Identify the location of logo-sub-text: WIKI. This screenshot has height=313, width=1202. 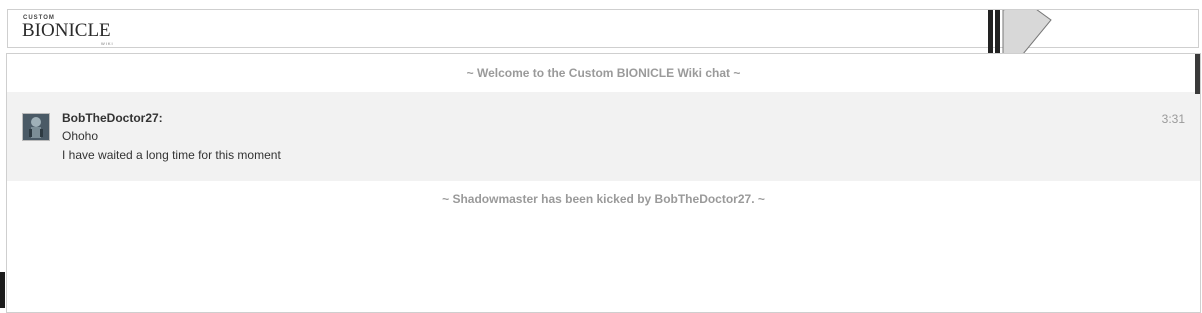
(107, 43).